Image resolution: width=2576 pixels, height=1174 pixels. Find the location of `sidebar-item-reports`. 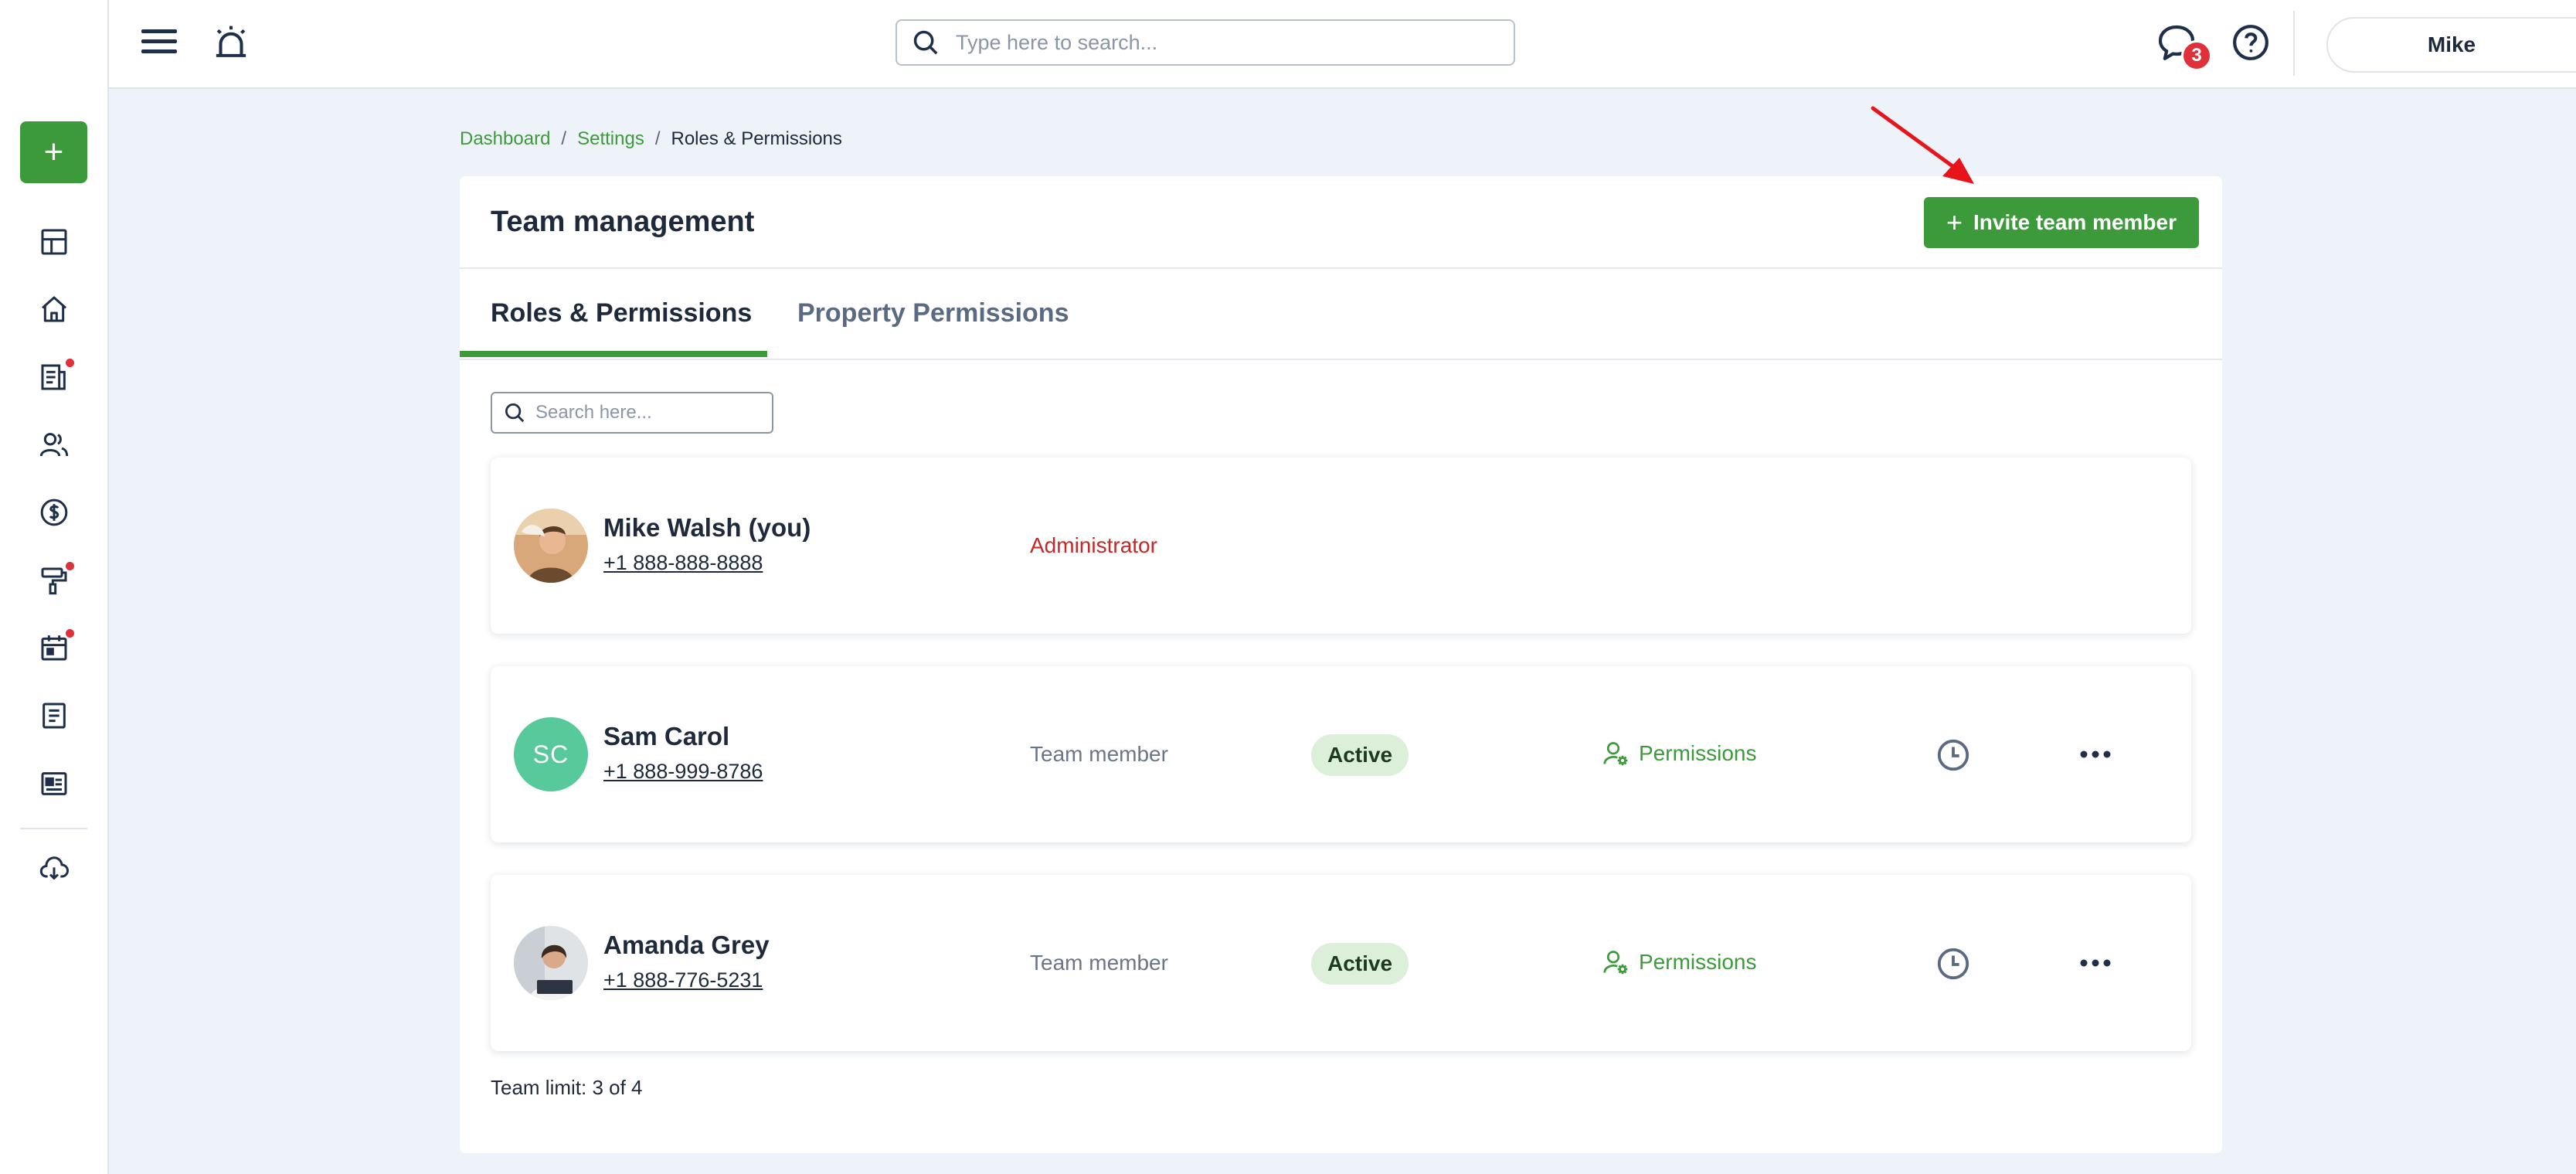

sidebar-item-reports is located at coordinates (54, 377).